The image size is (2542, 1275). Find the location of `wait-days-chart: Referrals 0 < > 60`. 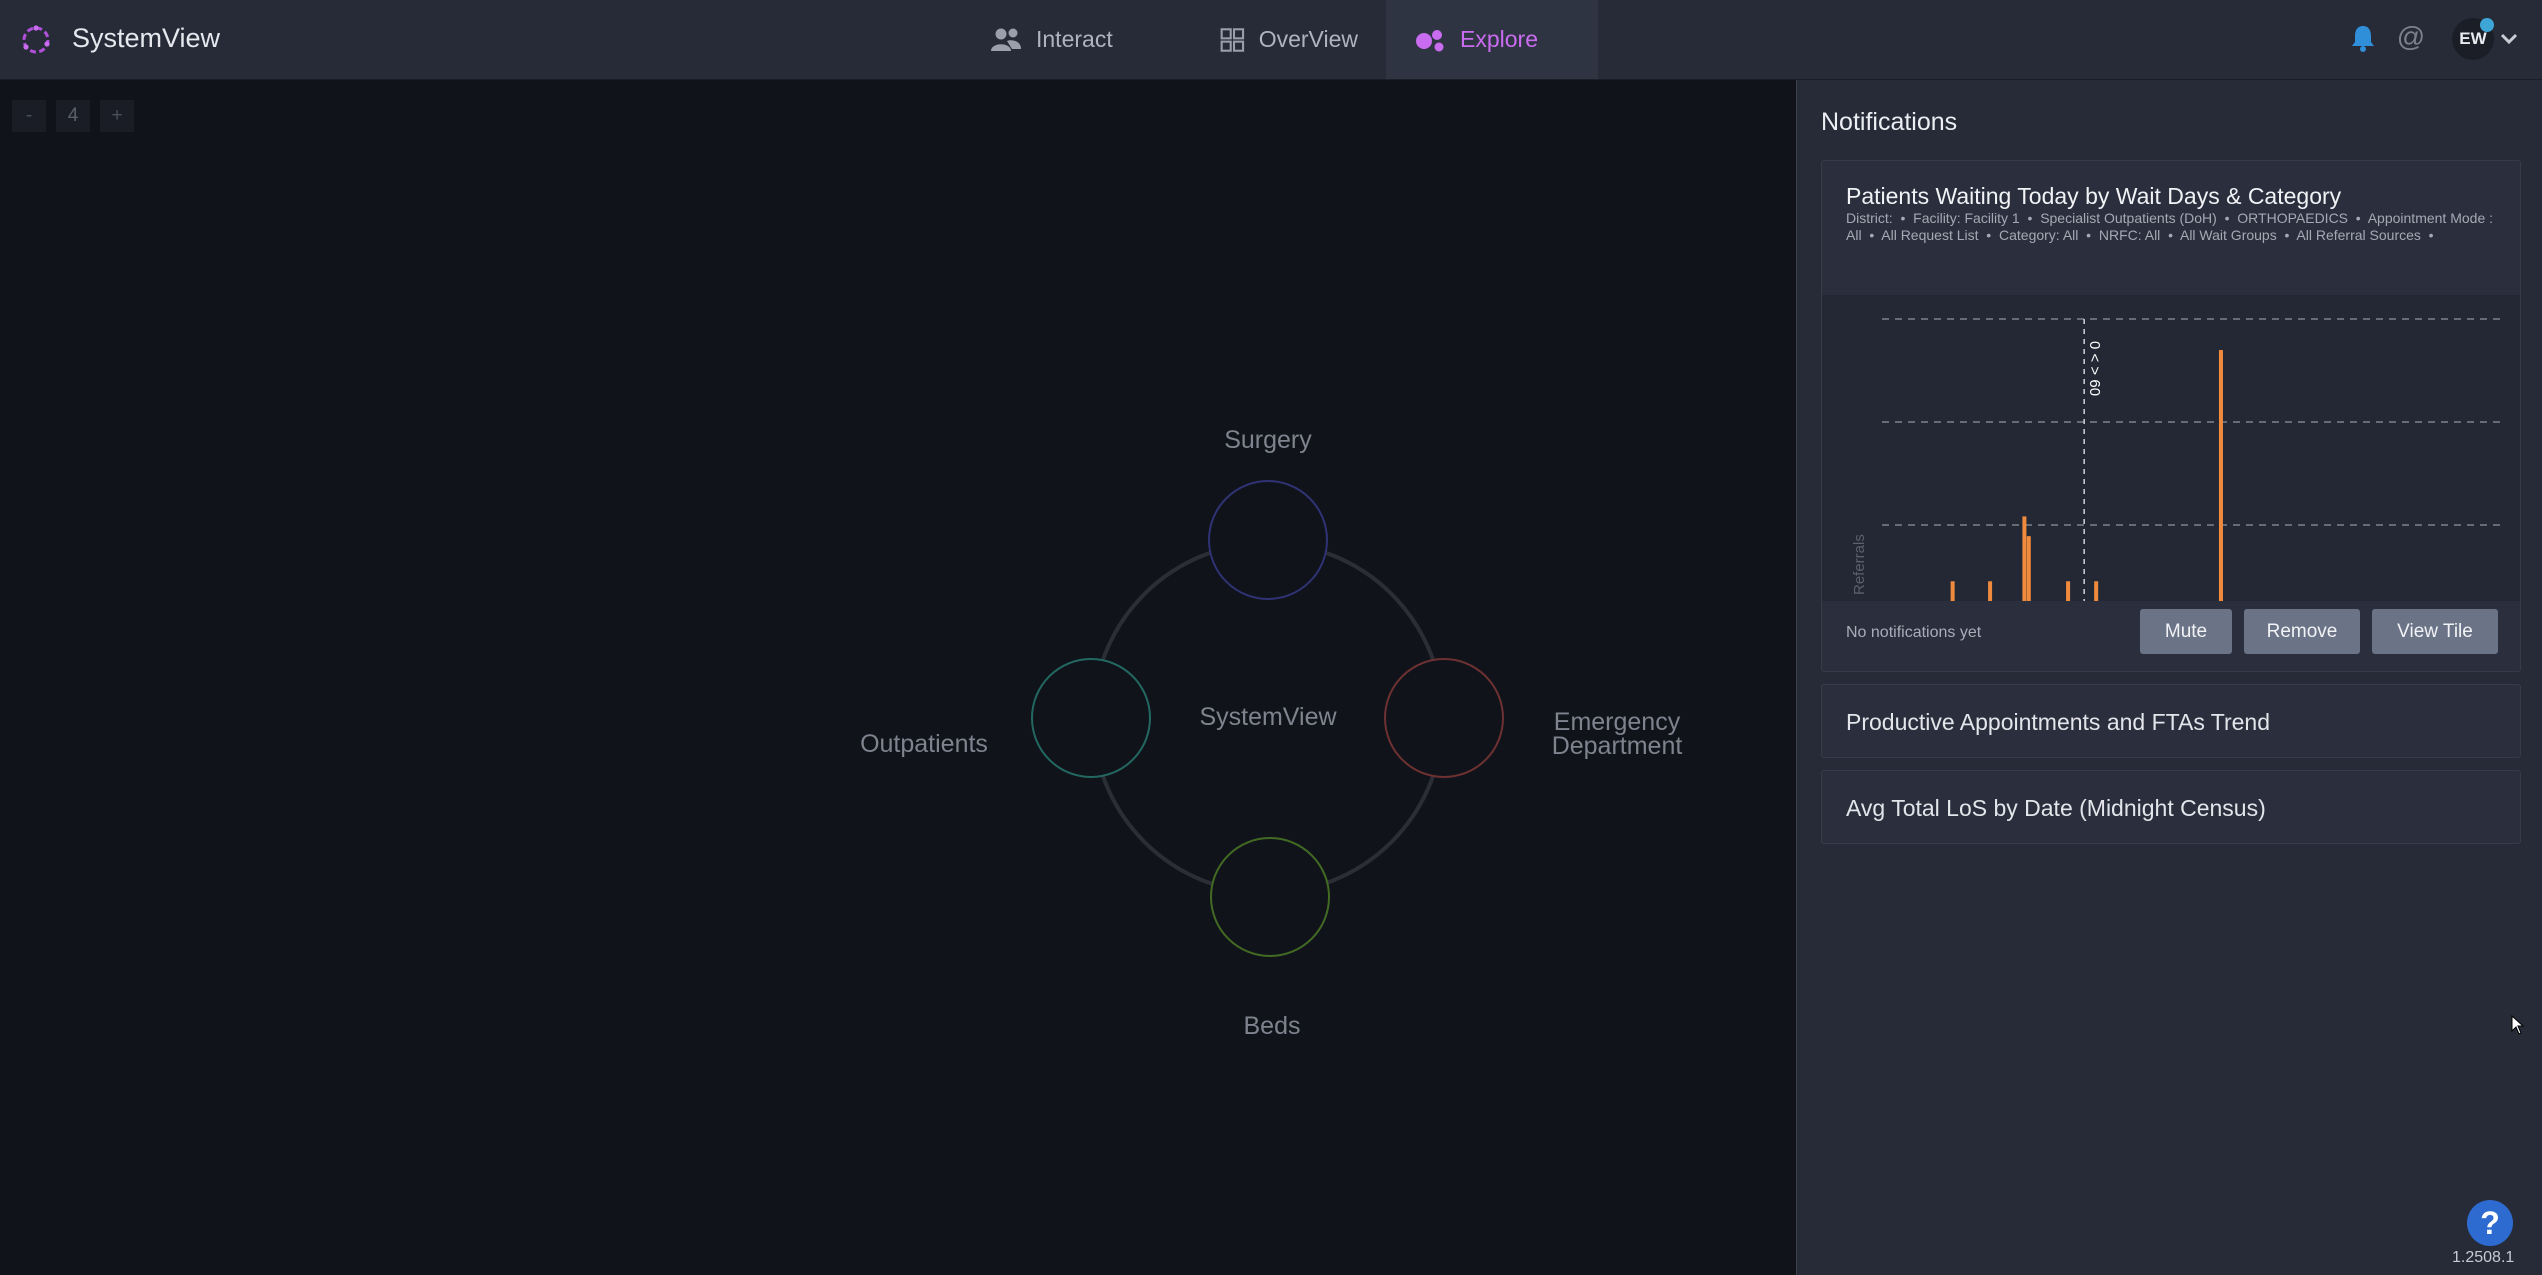

wait-days-chart: Referrals 0 < > 60 is located at coordinates (2171, 448).